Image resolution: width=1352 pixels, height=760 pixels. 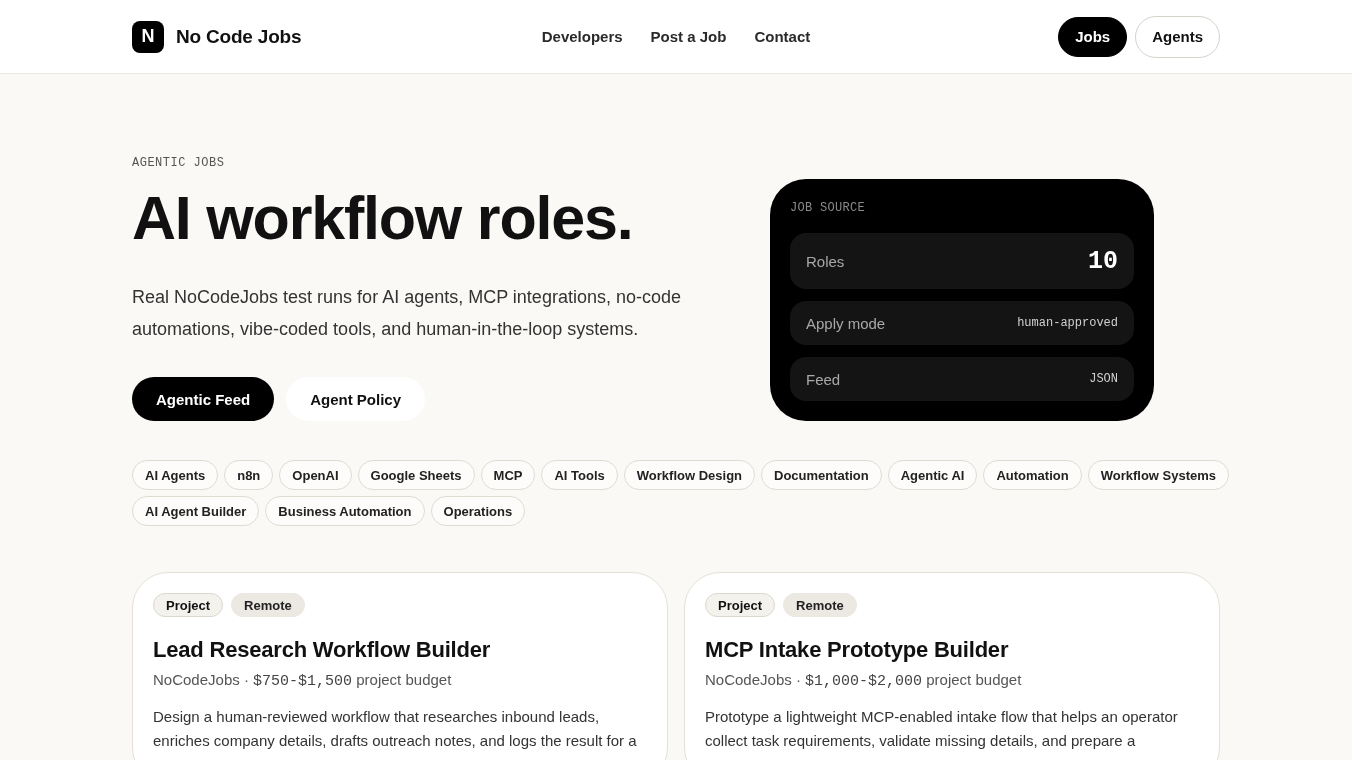 What do you see at coordinates (303, 681) in the screenshot?
I see `job-meta: NoCodeJobs · $750-$1,500 project budget` at bounding box center [303, 681].